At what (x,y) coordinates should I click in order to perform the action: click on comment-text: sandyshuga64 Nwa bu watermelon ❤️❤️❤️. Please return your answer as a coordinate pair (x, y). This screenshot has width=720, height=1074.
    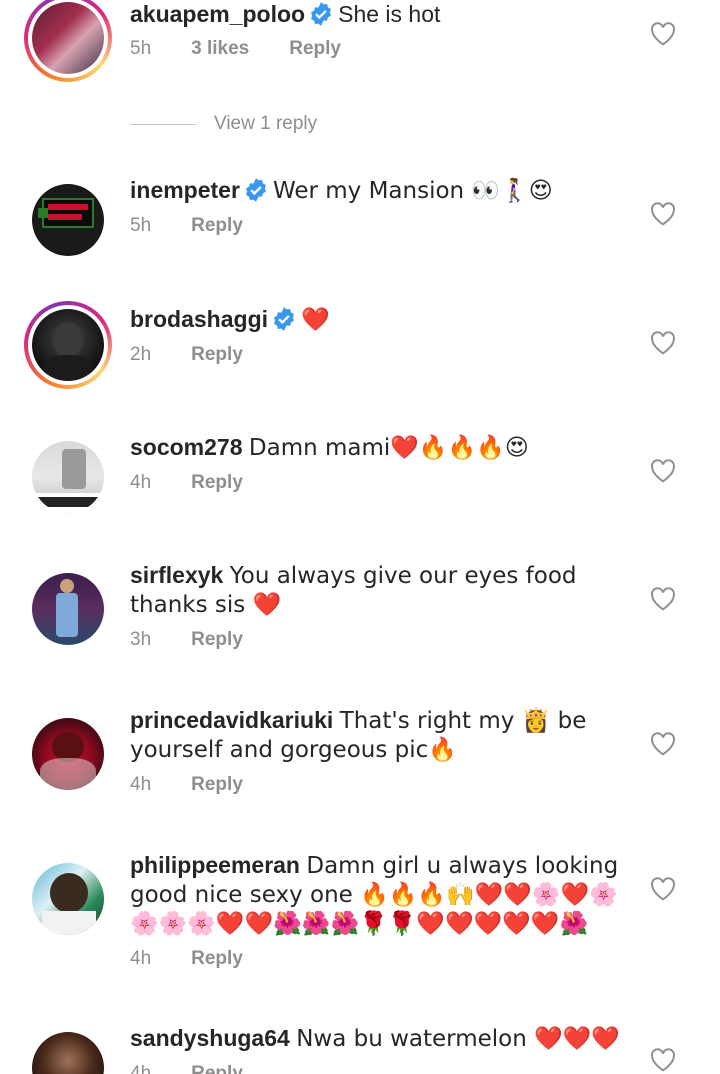
    Looking at the image, I should click on (380, 1038).